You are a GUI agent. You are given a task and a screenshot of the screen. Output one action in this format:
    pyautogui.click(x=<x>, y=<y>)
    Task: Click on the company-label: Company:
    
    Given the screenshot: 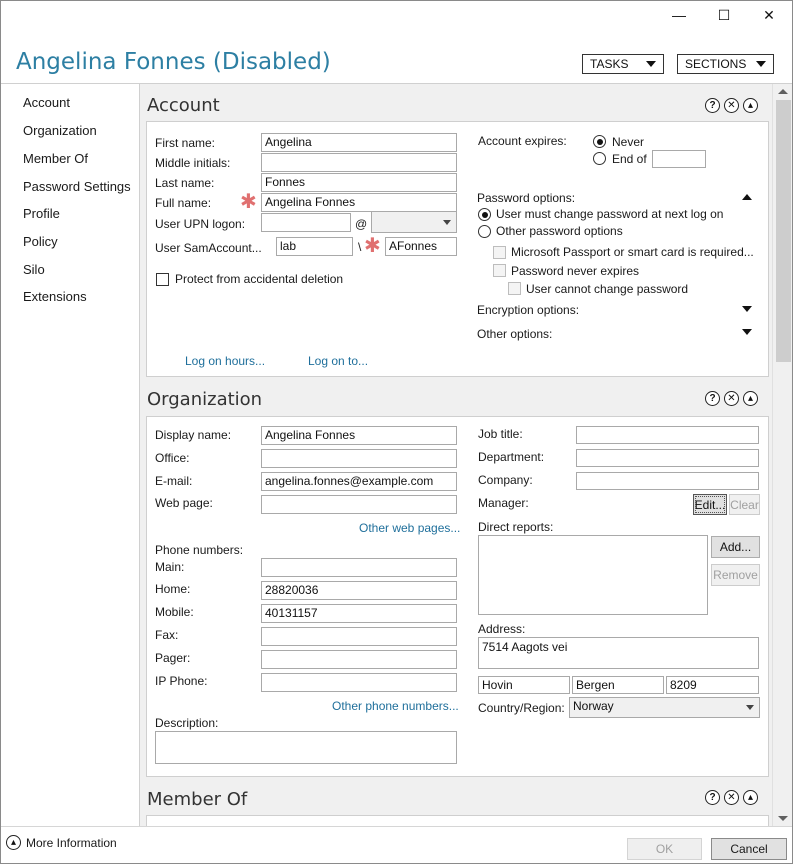 What is the action you would take?
    pyautogui.click(x=505, y=480)
    